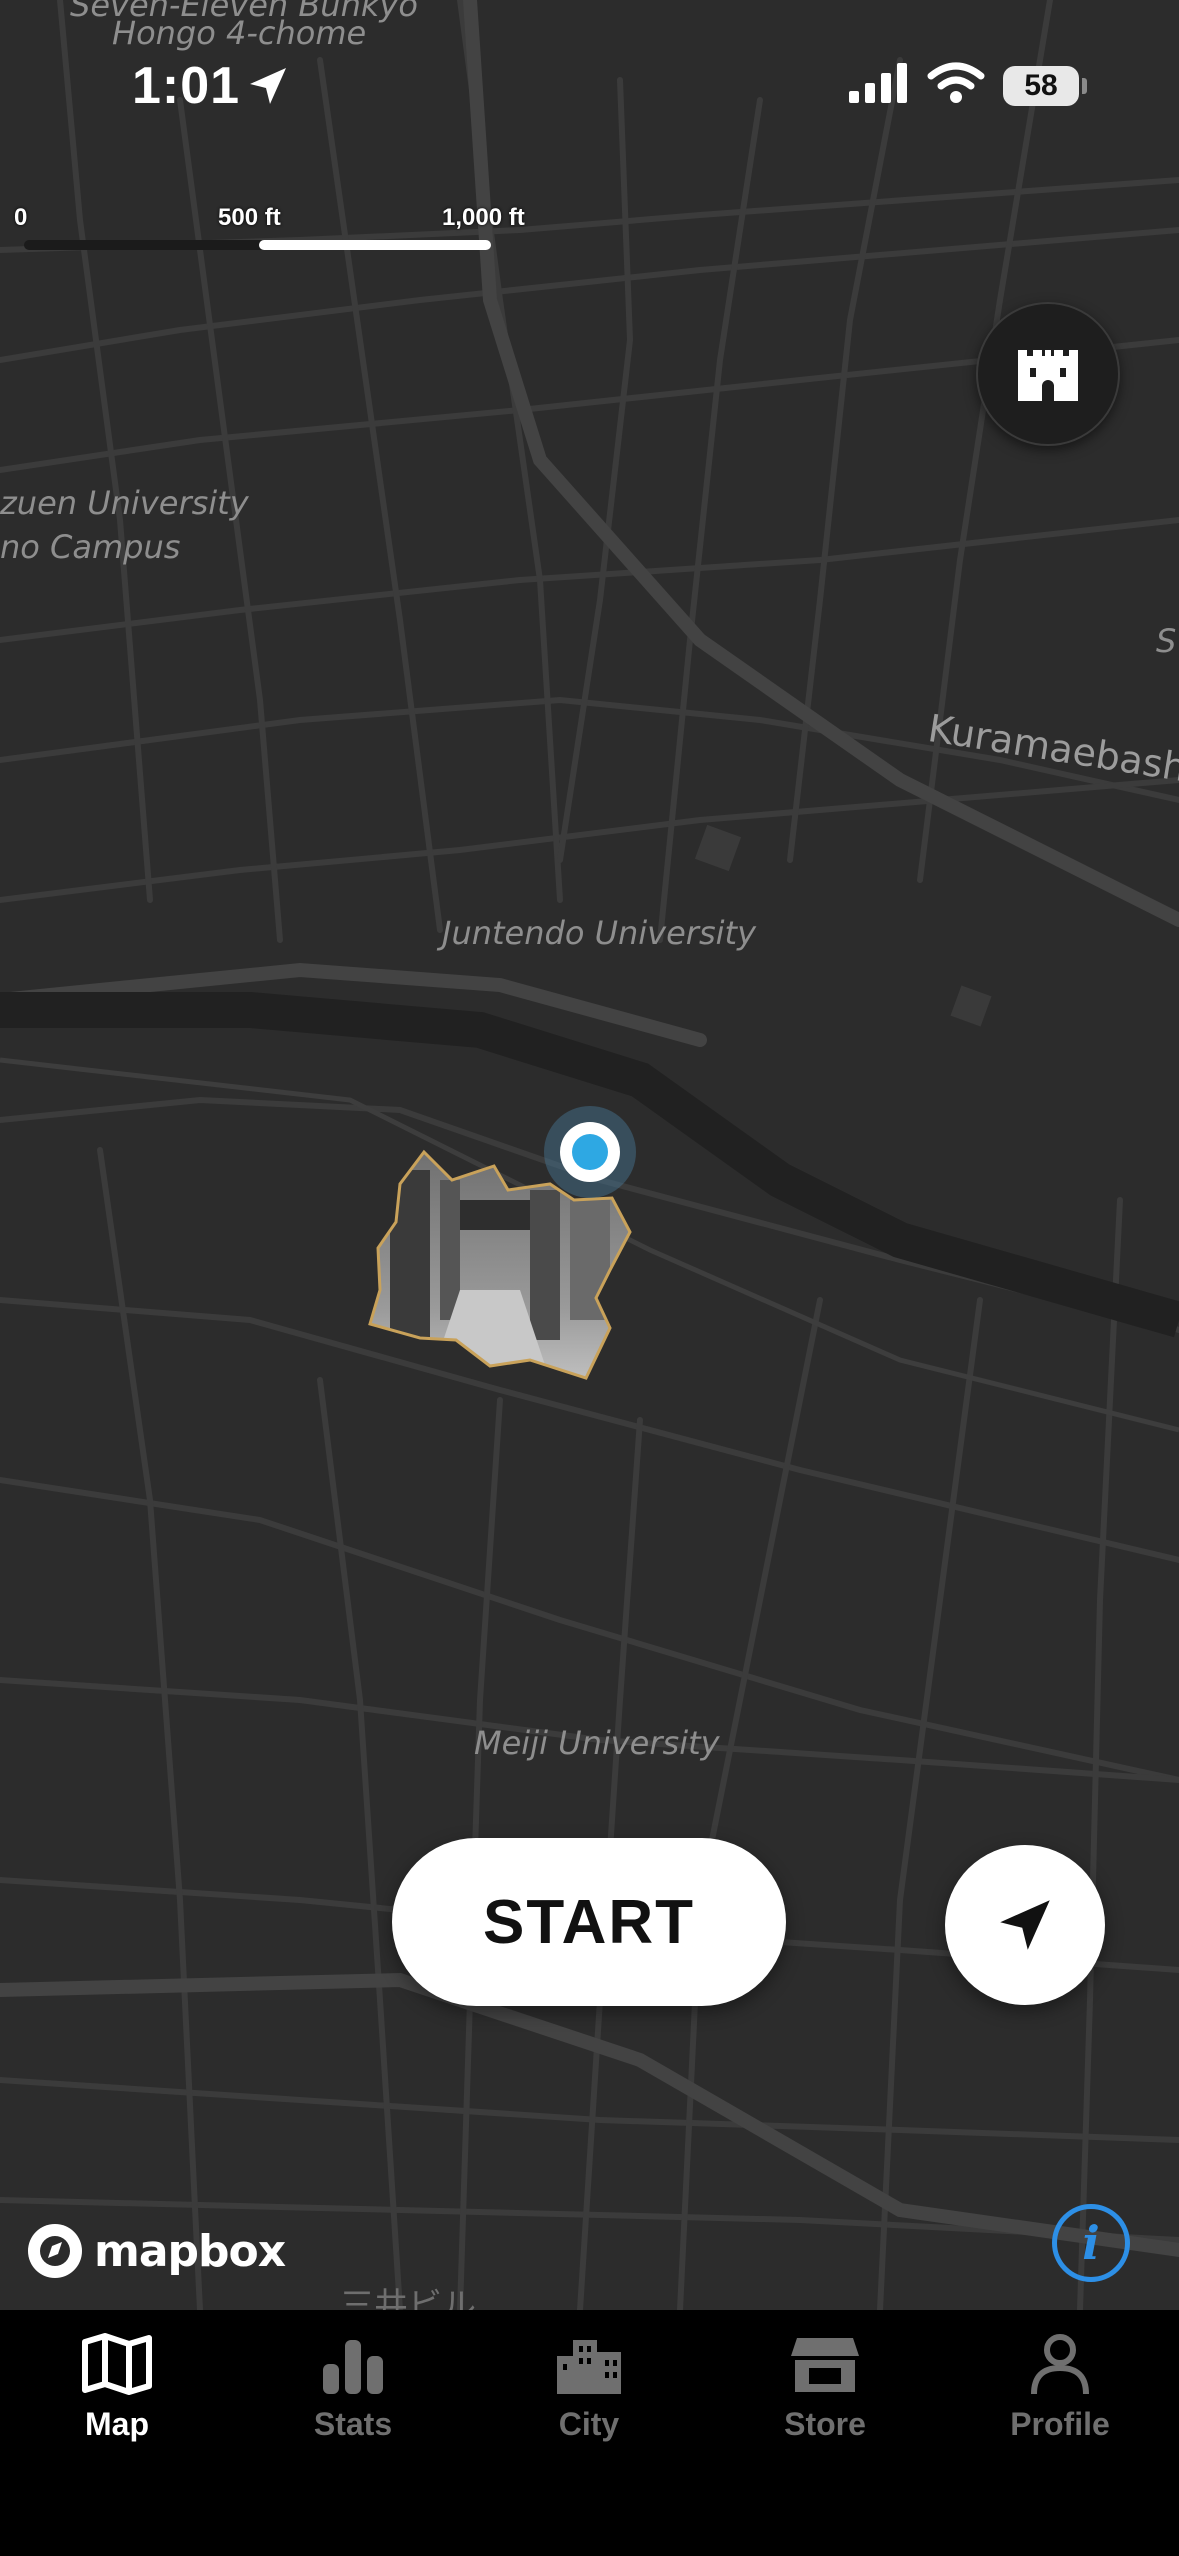 The width and height of the screenshot is (1179, 2556). What do you see at coordinates (190, 2251) in the screenshot?
I see `mapbox-wordmark: mapbox` at bounding box center [190, 2251].